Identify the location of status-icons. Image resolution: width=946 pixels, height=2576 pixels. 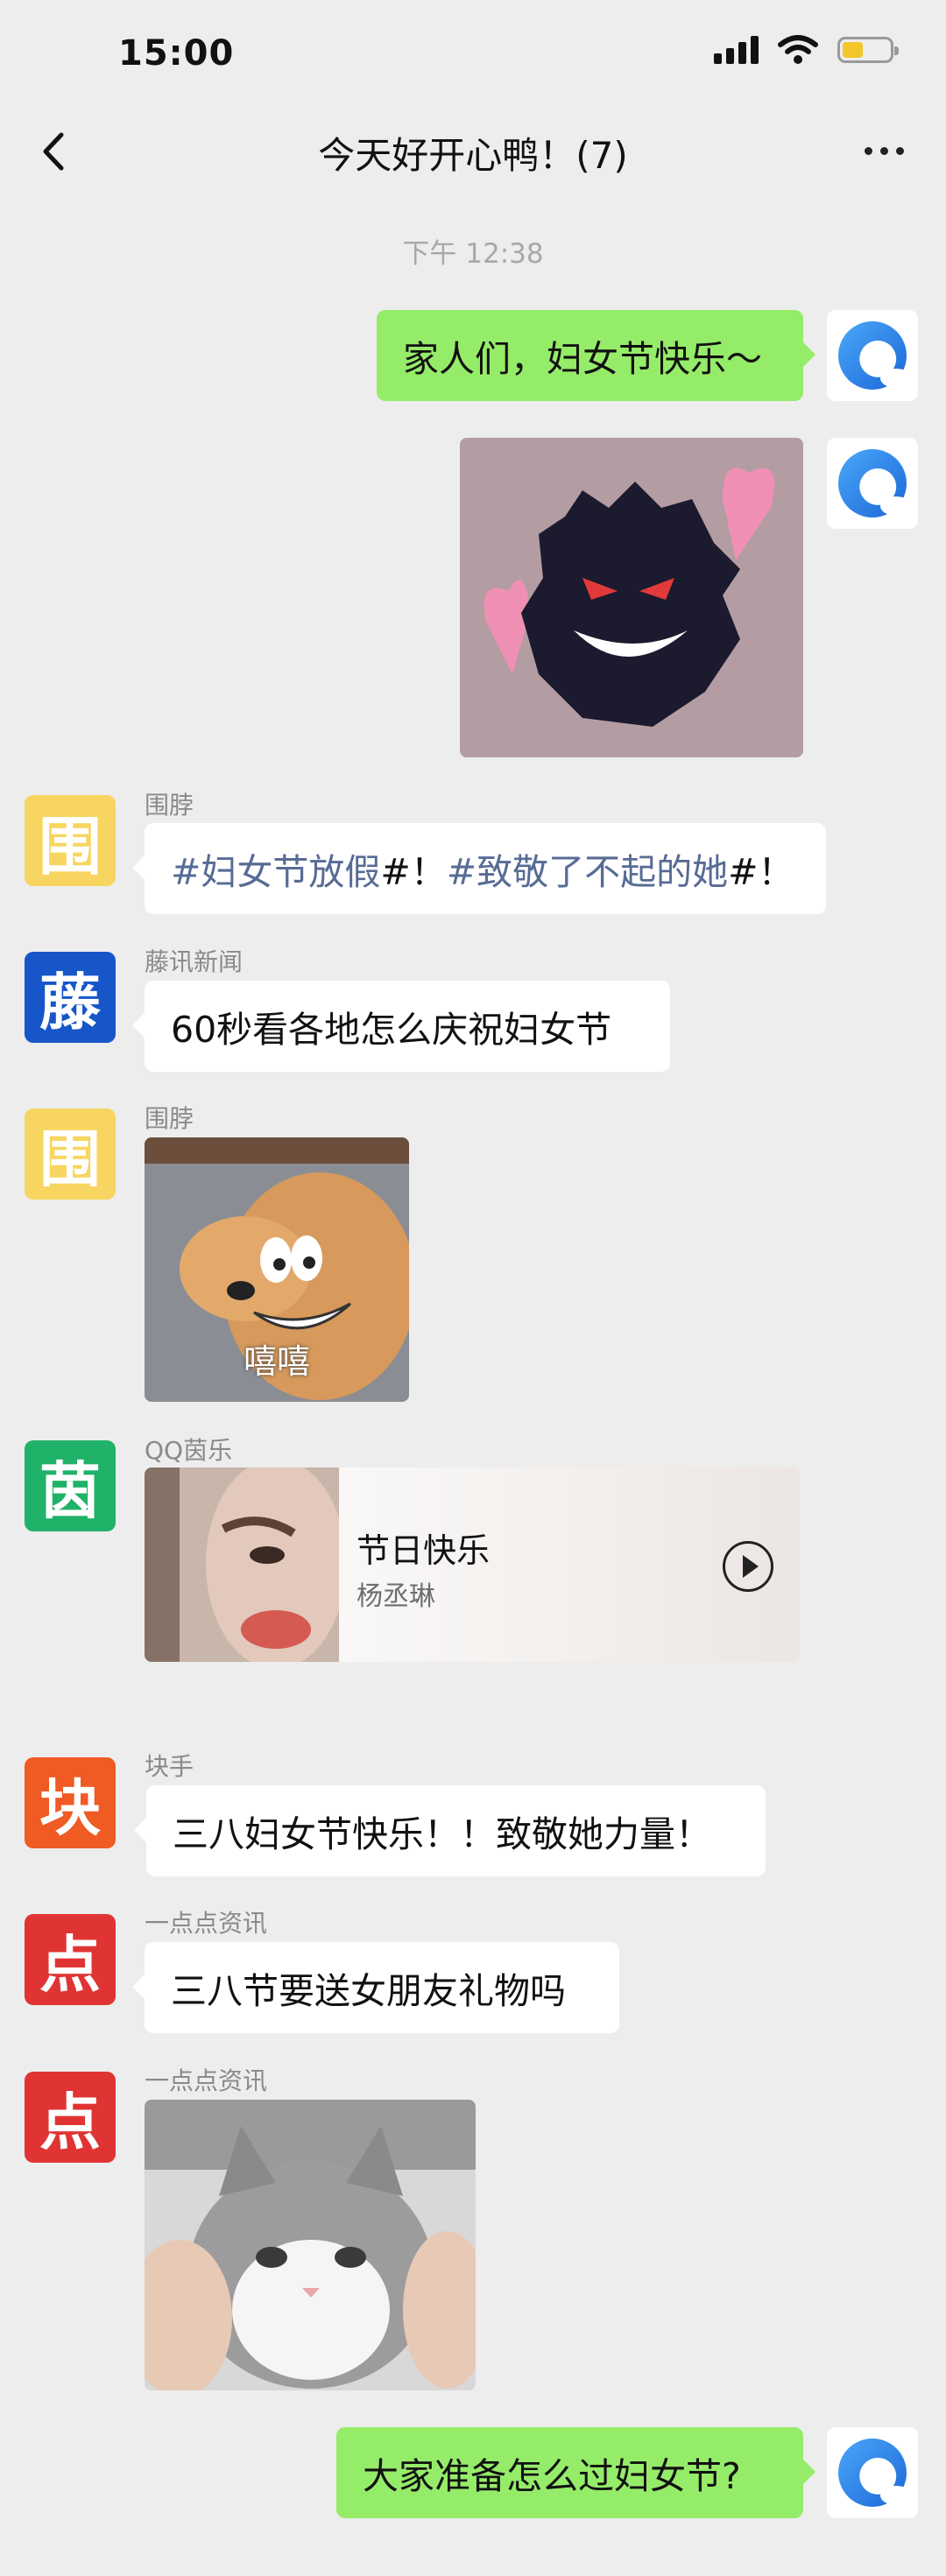
(806, 50).